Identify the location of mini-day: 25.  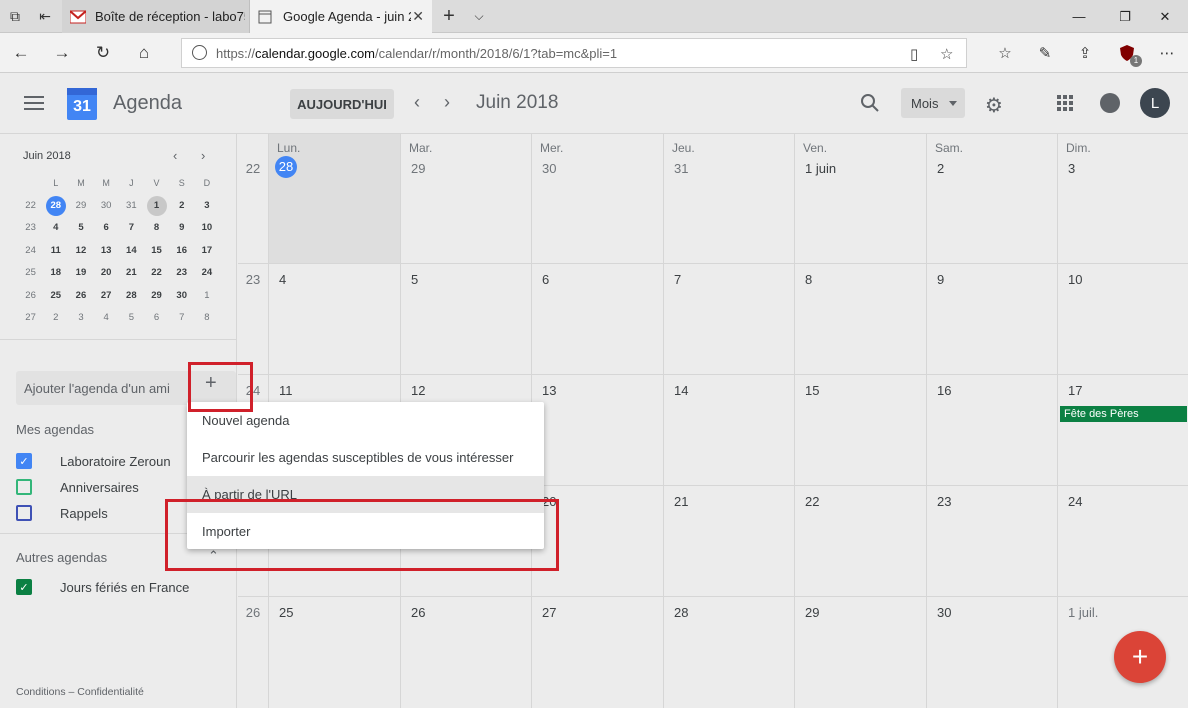
(55, 296).